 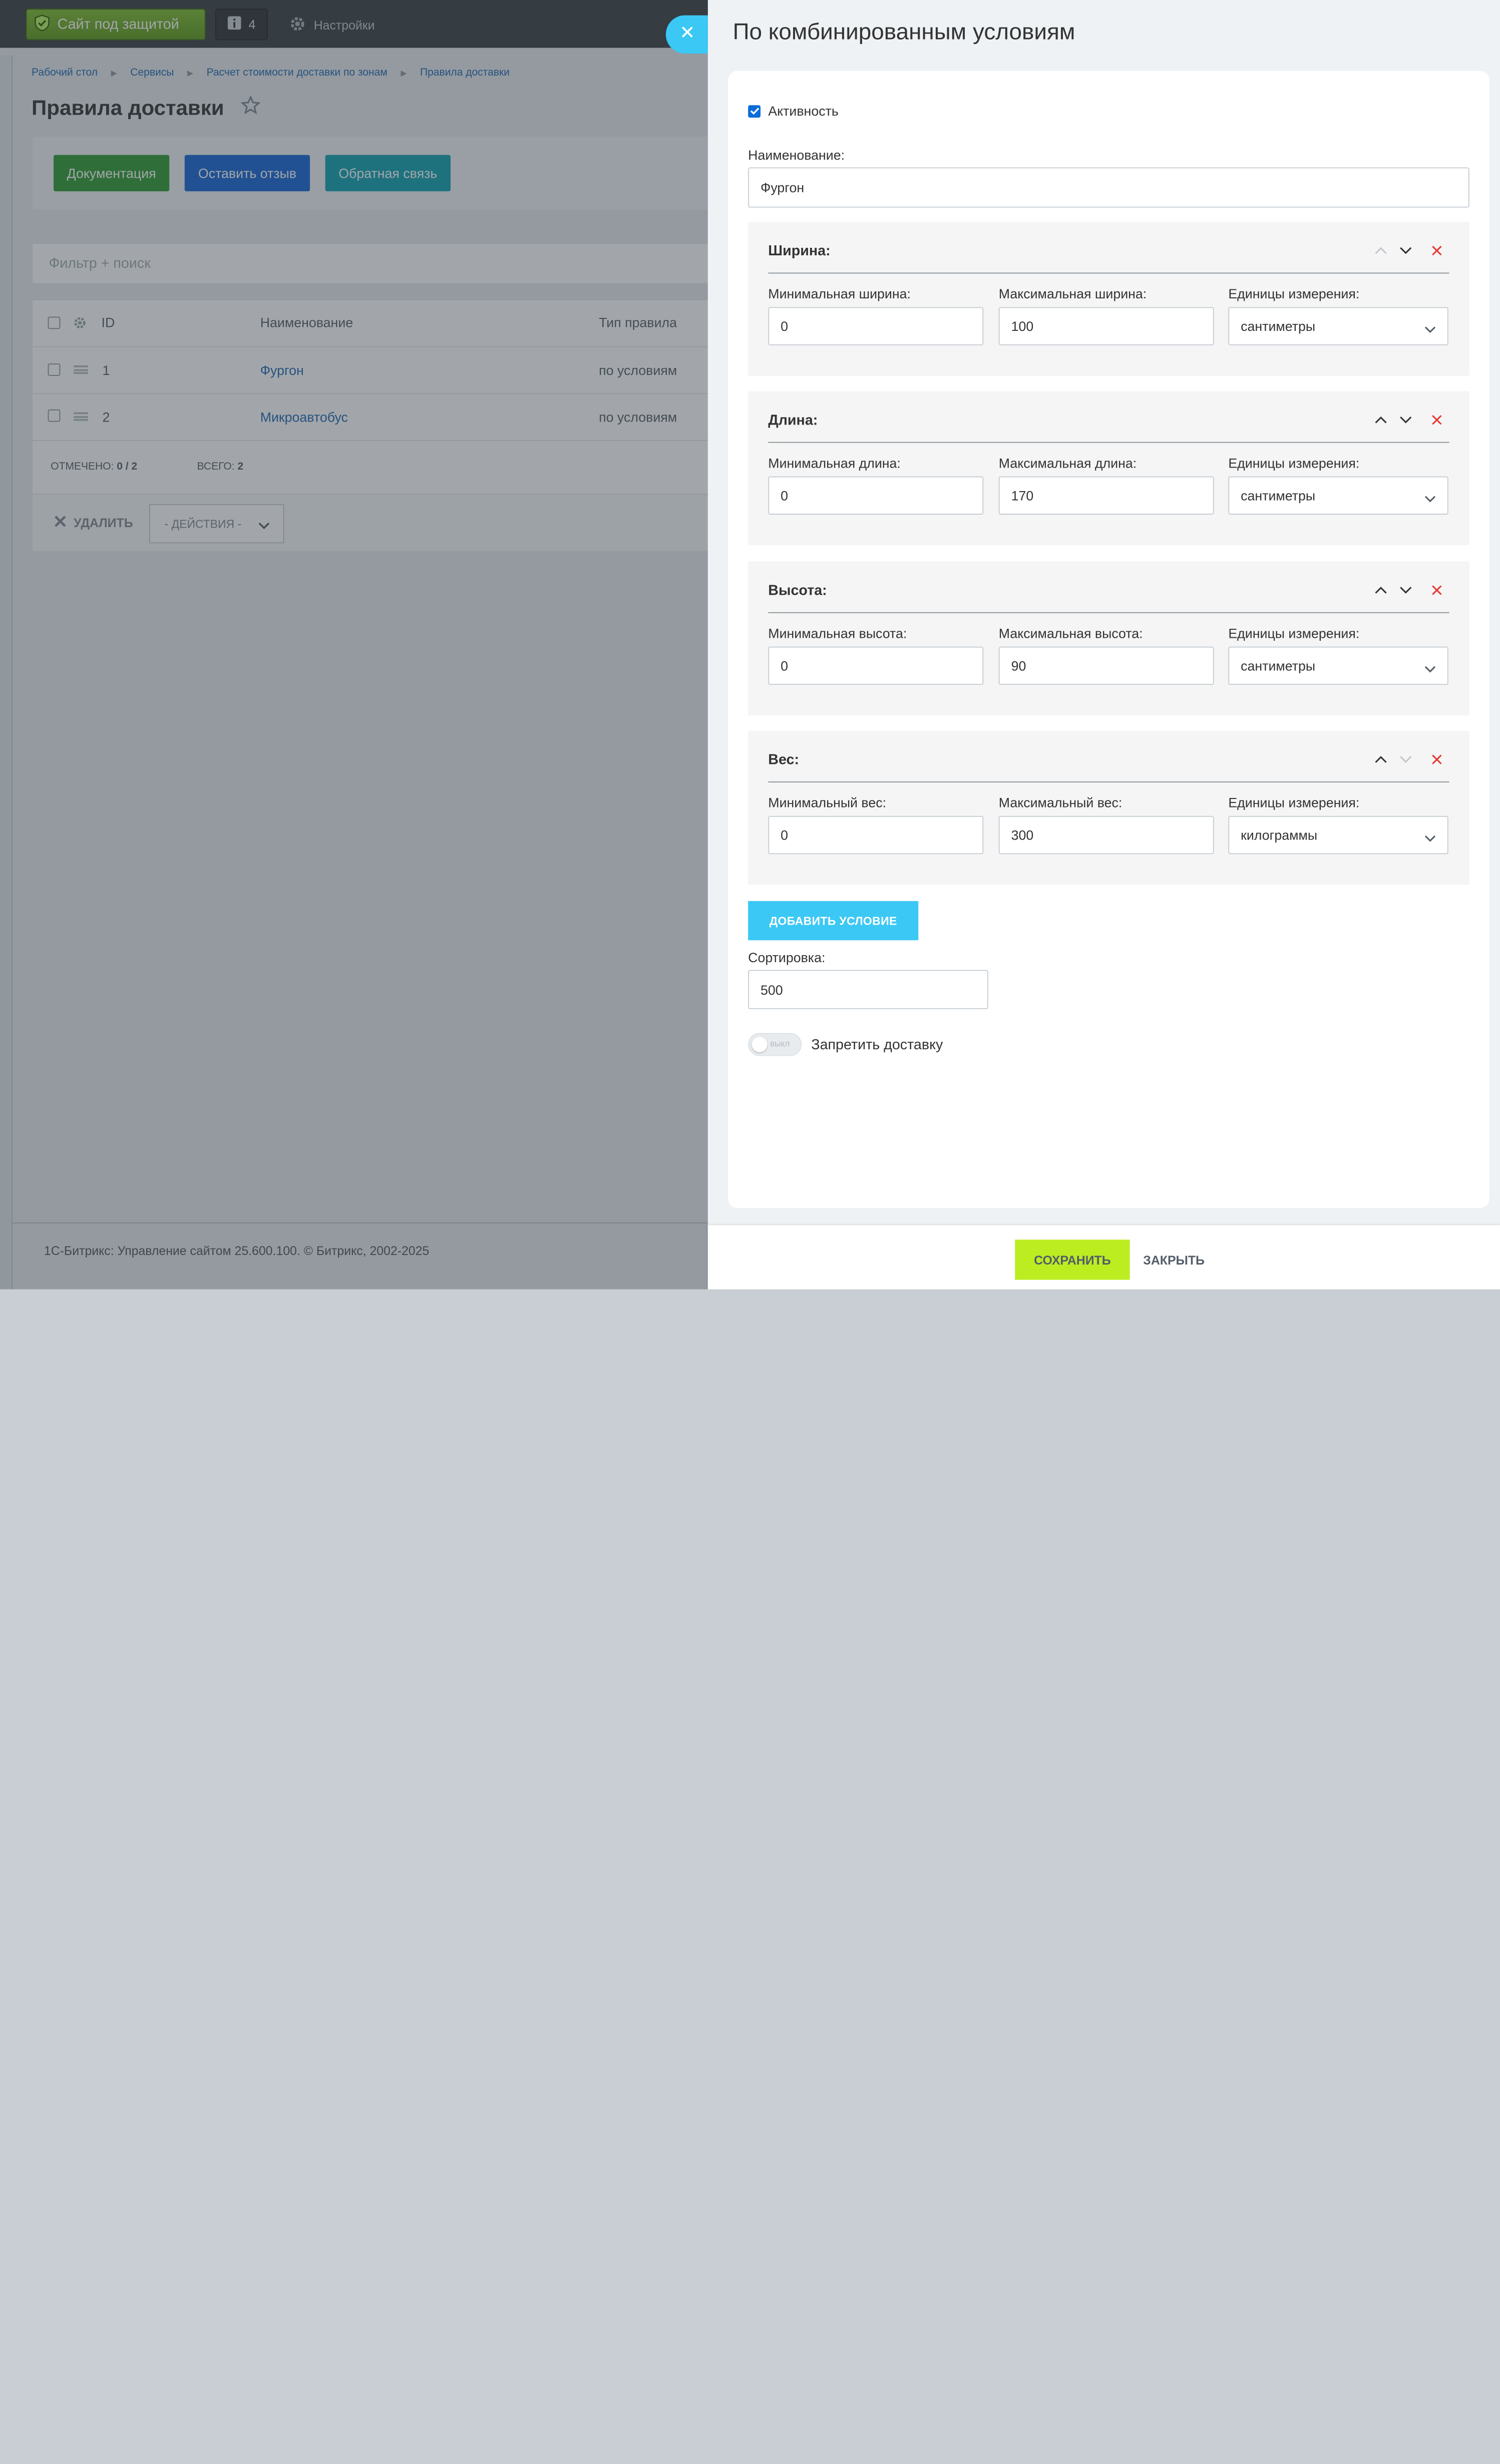 What do you see at coordinates (834, 921) in the screenshot?
I see `add-condition-button: ДОБАВИТЬ УСЛОВИЕ` at bounding box center [834, 921].